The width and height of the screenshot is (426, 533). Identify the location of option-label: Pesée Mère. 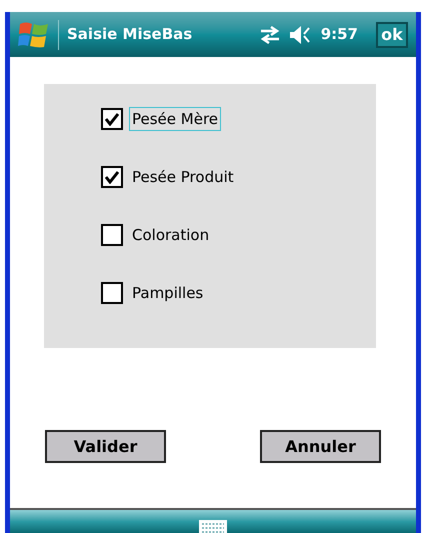
(175, 119).